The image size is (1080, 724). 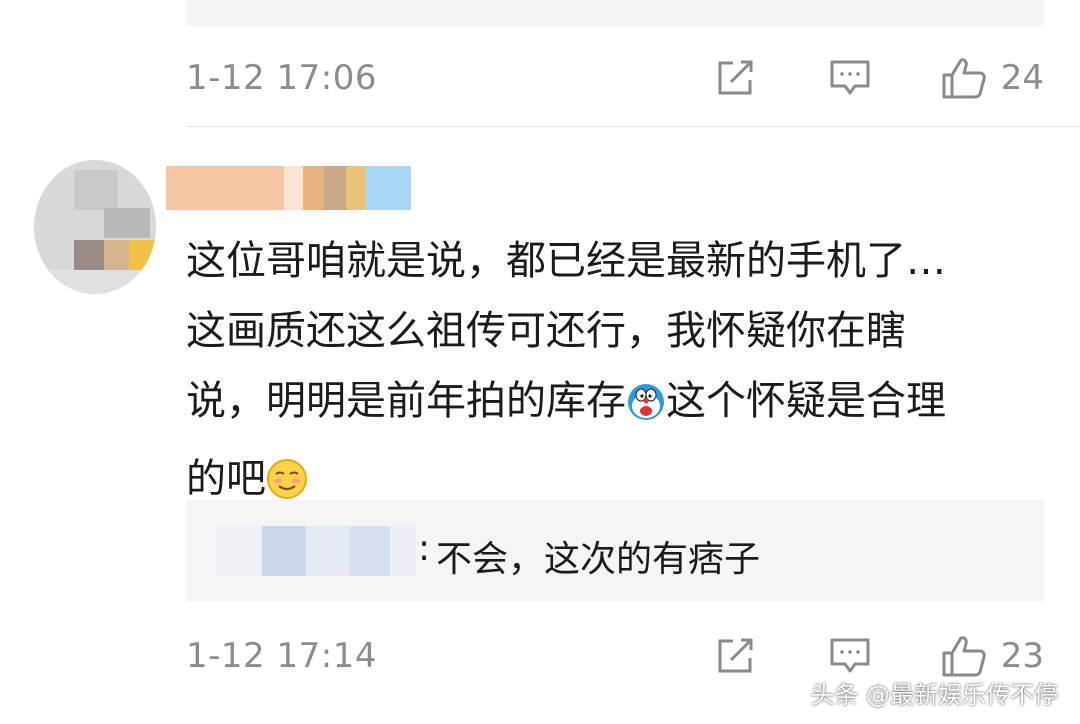 I want to click on username, so click(x=289, y=188).